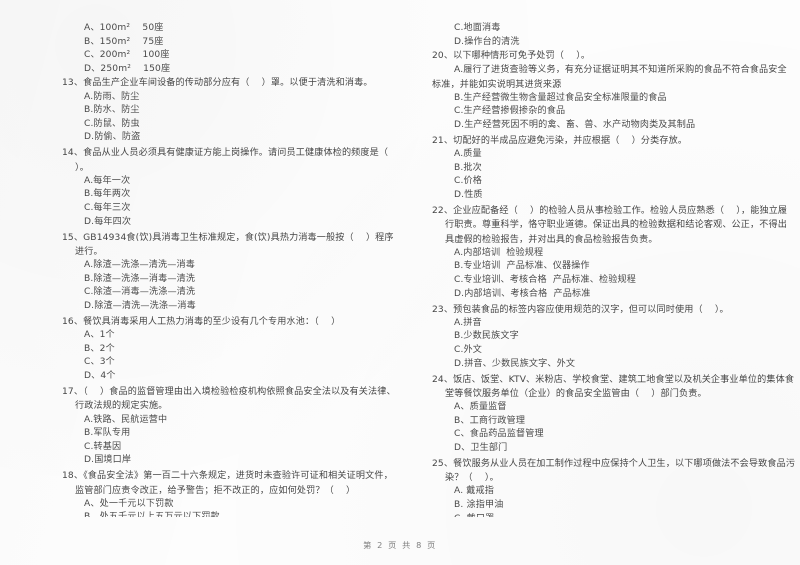 The width and height of the screenshot is (800, 565). What do you see at coordinates (112, 123) in the screenshot?
I see `option-c: C.防鼠、防虫` at bounding box center [112, 123].